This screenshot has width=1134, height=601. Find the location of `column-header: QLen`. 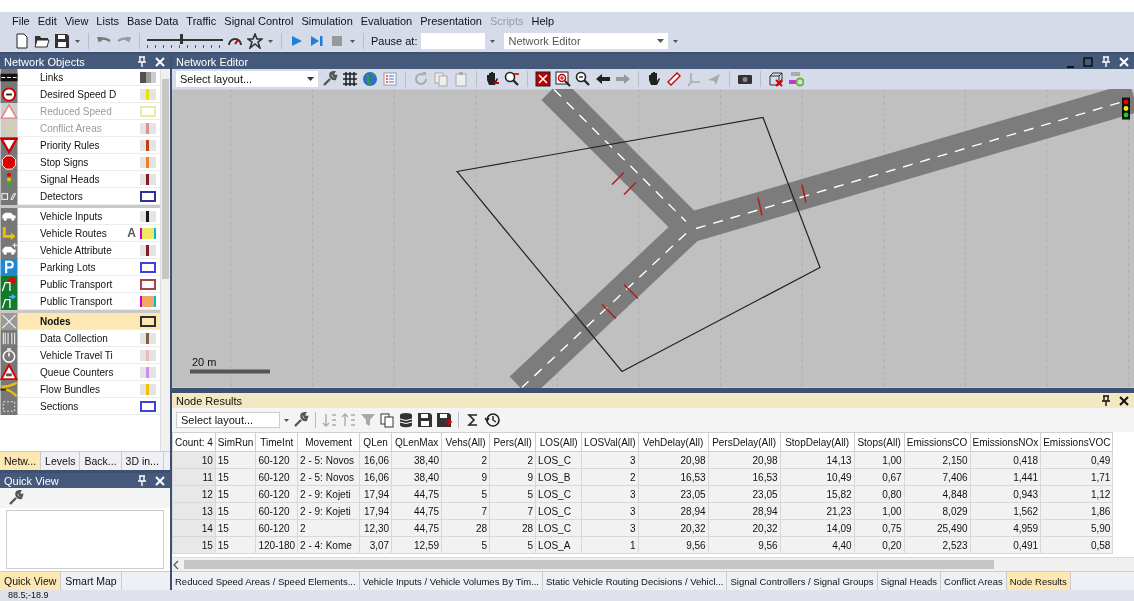

column-header: QLen is located at coordinates (375, 442).